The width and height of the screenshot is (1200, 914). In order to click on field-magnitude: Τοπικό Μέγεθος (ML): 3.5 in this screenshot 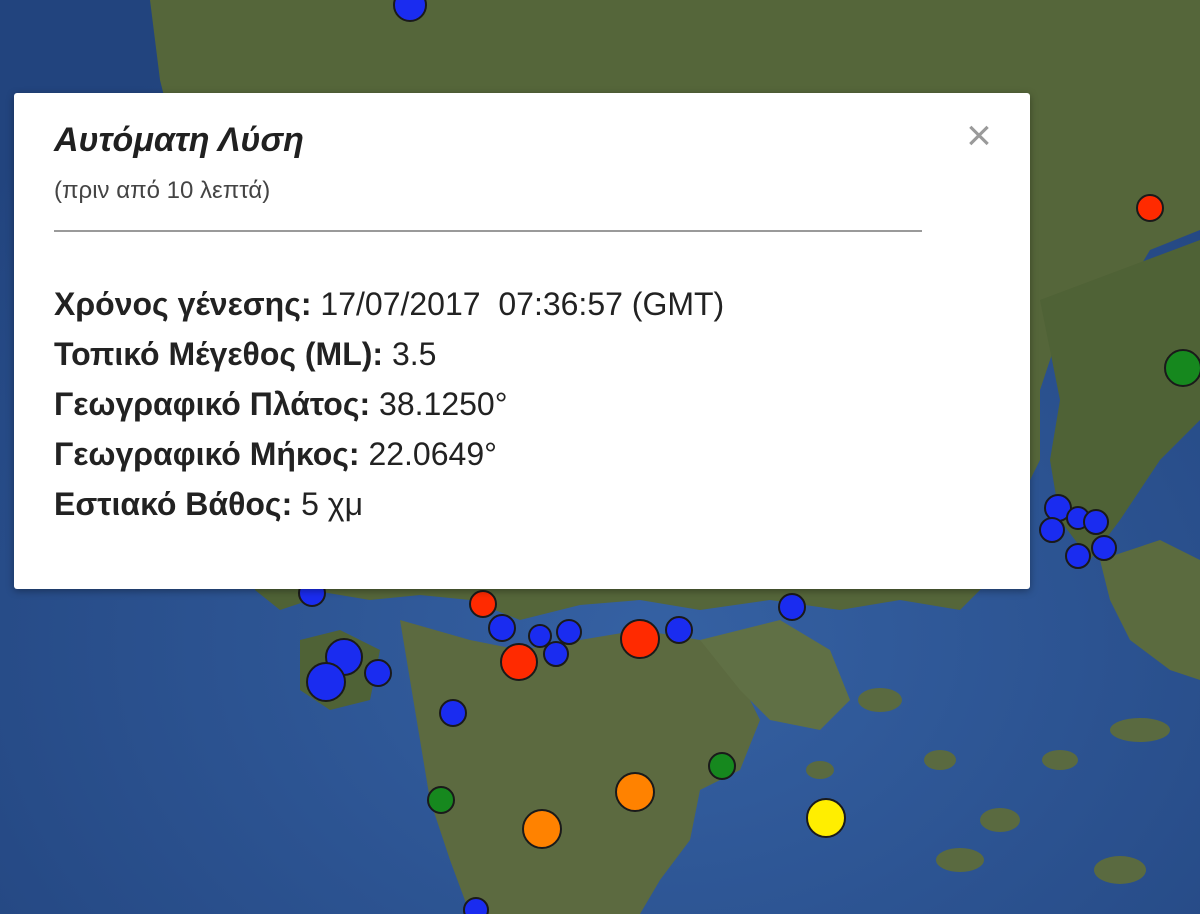, I will do `click(389, 354)`.